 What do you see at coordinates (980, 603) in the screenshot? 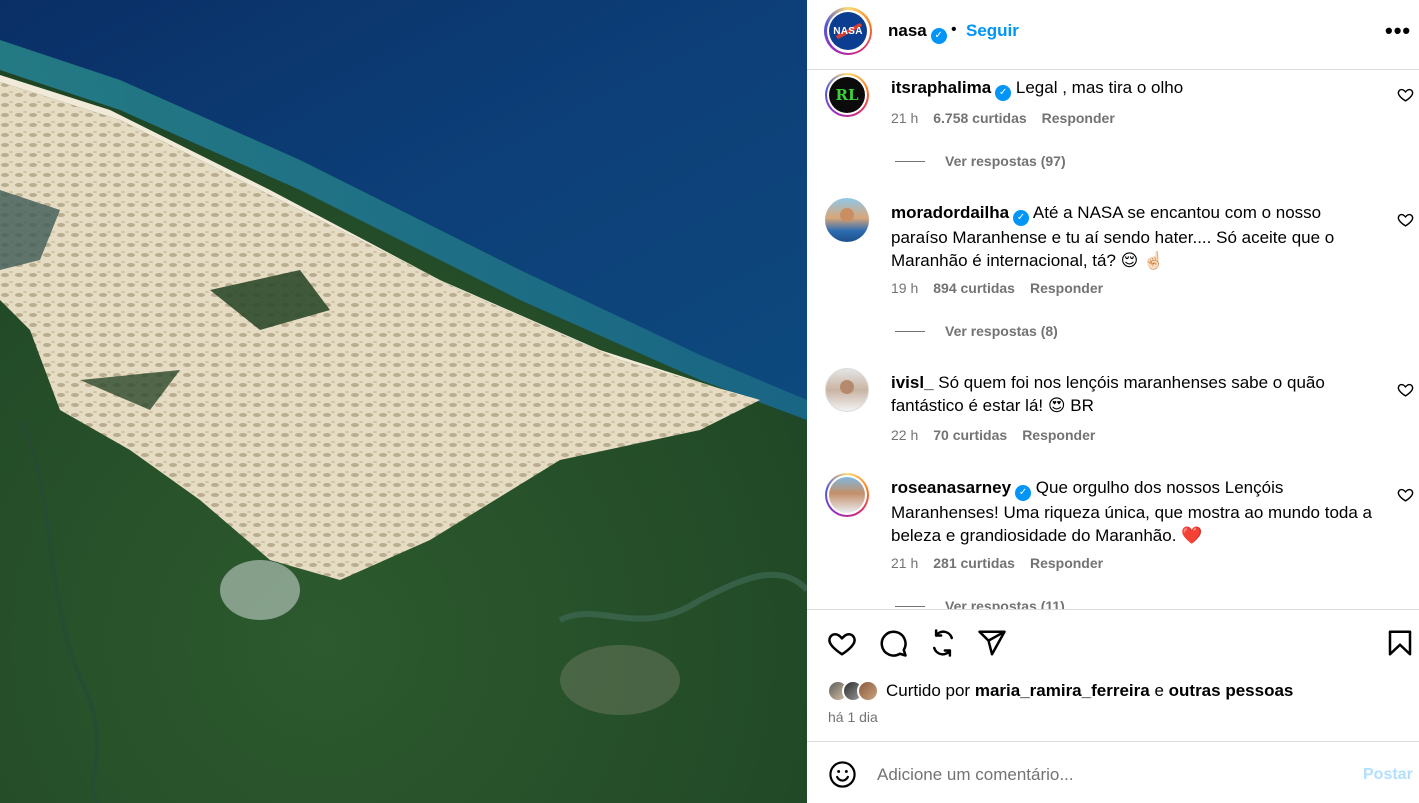
I see `view-replies-button: Ver respostas (11)` at bounding box center [980, 603].